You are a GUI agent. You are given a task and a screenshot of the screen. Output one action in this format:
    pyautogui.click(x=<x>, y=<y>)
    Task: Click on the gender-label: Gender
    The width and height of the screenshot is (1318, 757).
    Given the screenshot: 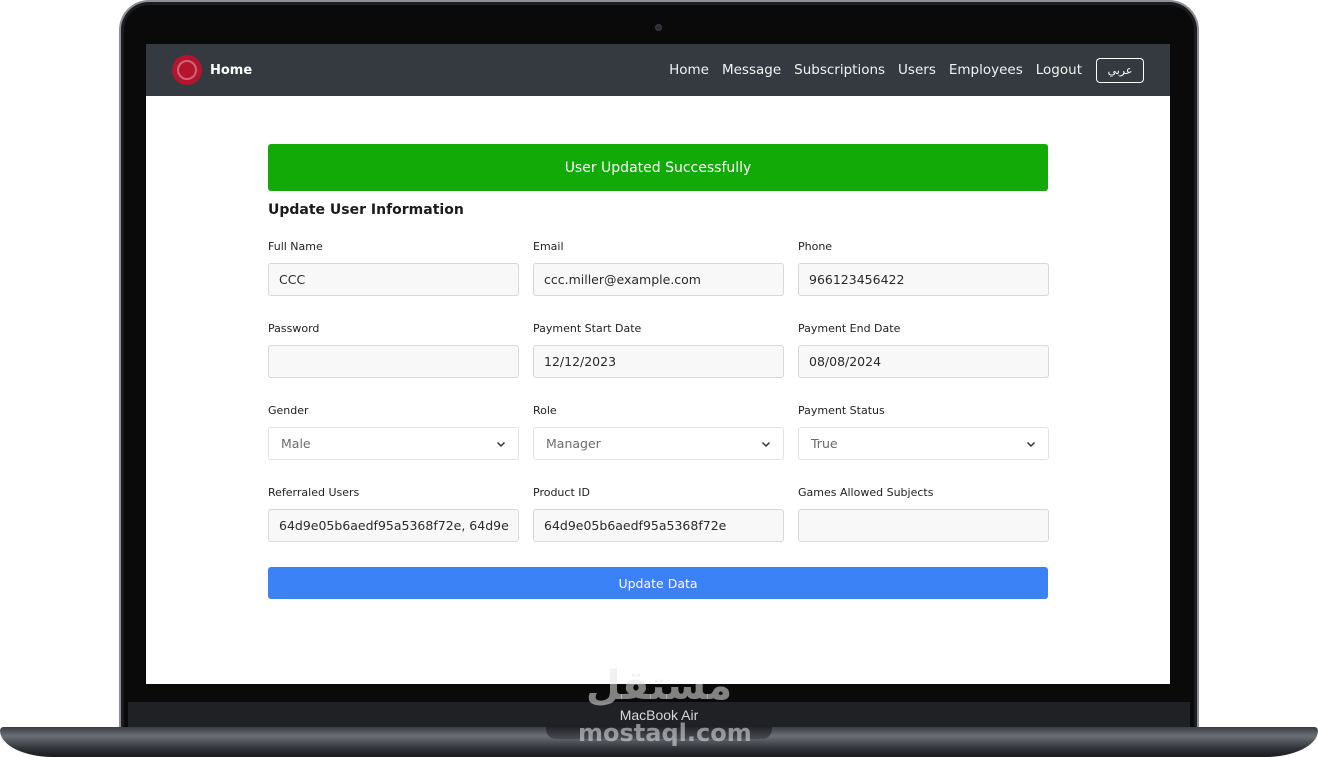 What is the action you would take?
    pyautogui.click(x=288, y=410)
    